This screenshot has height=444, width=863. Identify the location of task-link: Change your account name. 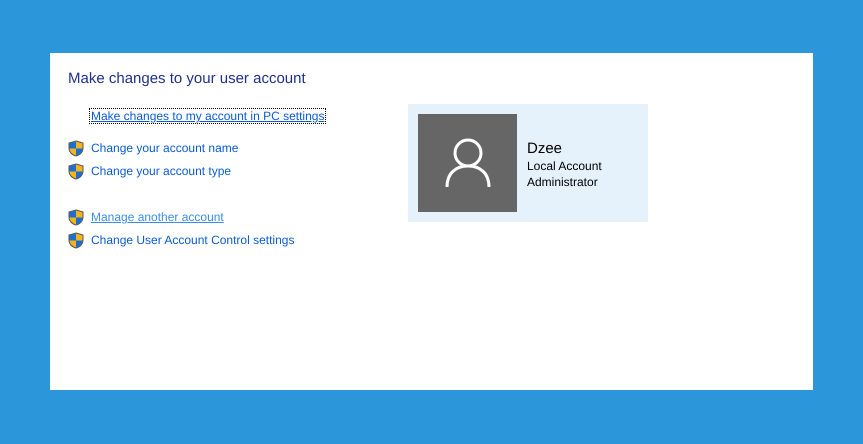
(165, 148).